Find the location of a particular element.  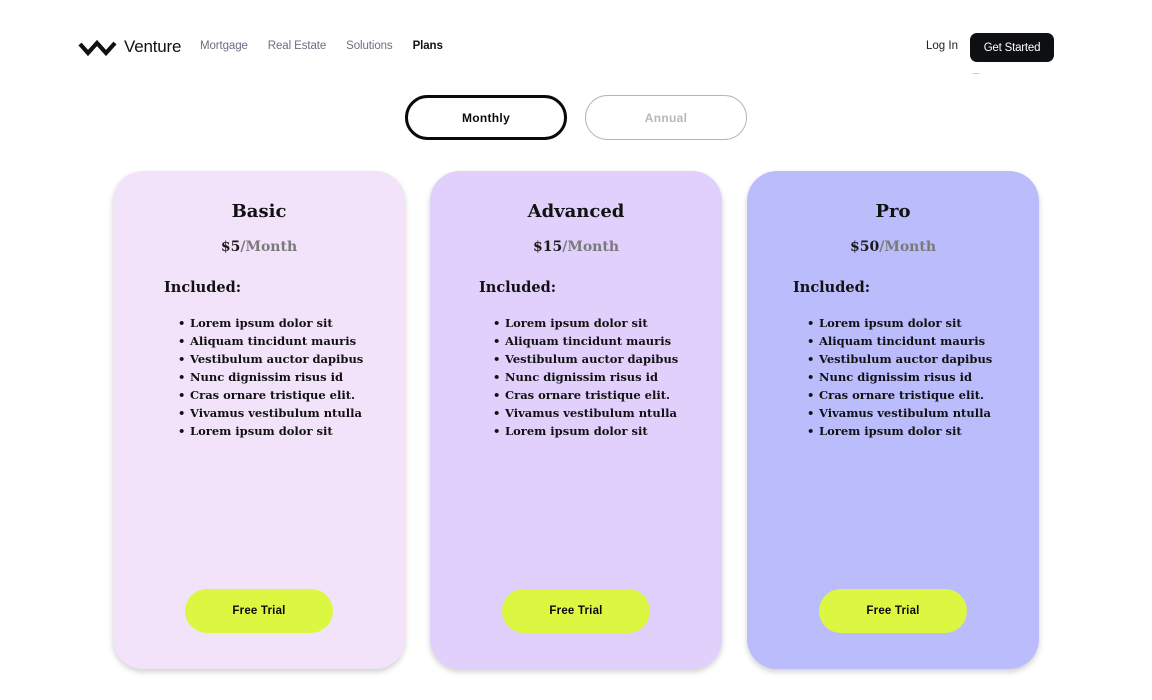

divider is located at coordinates (976, 73).